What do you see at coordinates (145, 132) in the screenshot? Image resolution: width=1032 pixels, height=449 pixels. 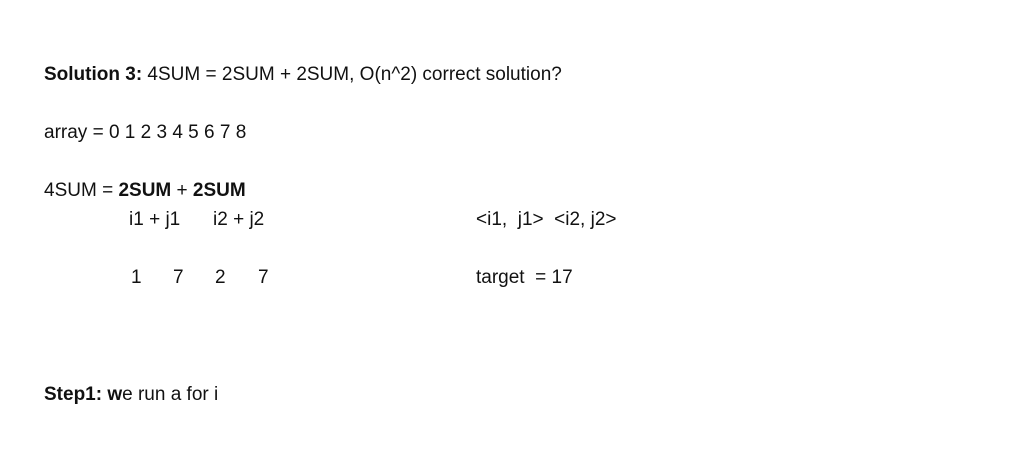 I see `array-line: array = 0 1 2 3 4 5 6 7 8` at bounding box center [145, 132].